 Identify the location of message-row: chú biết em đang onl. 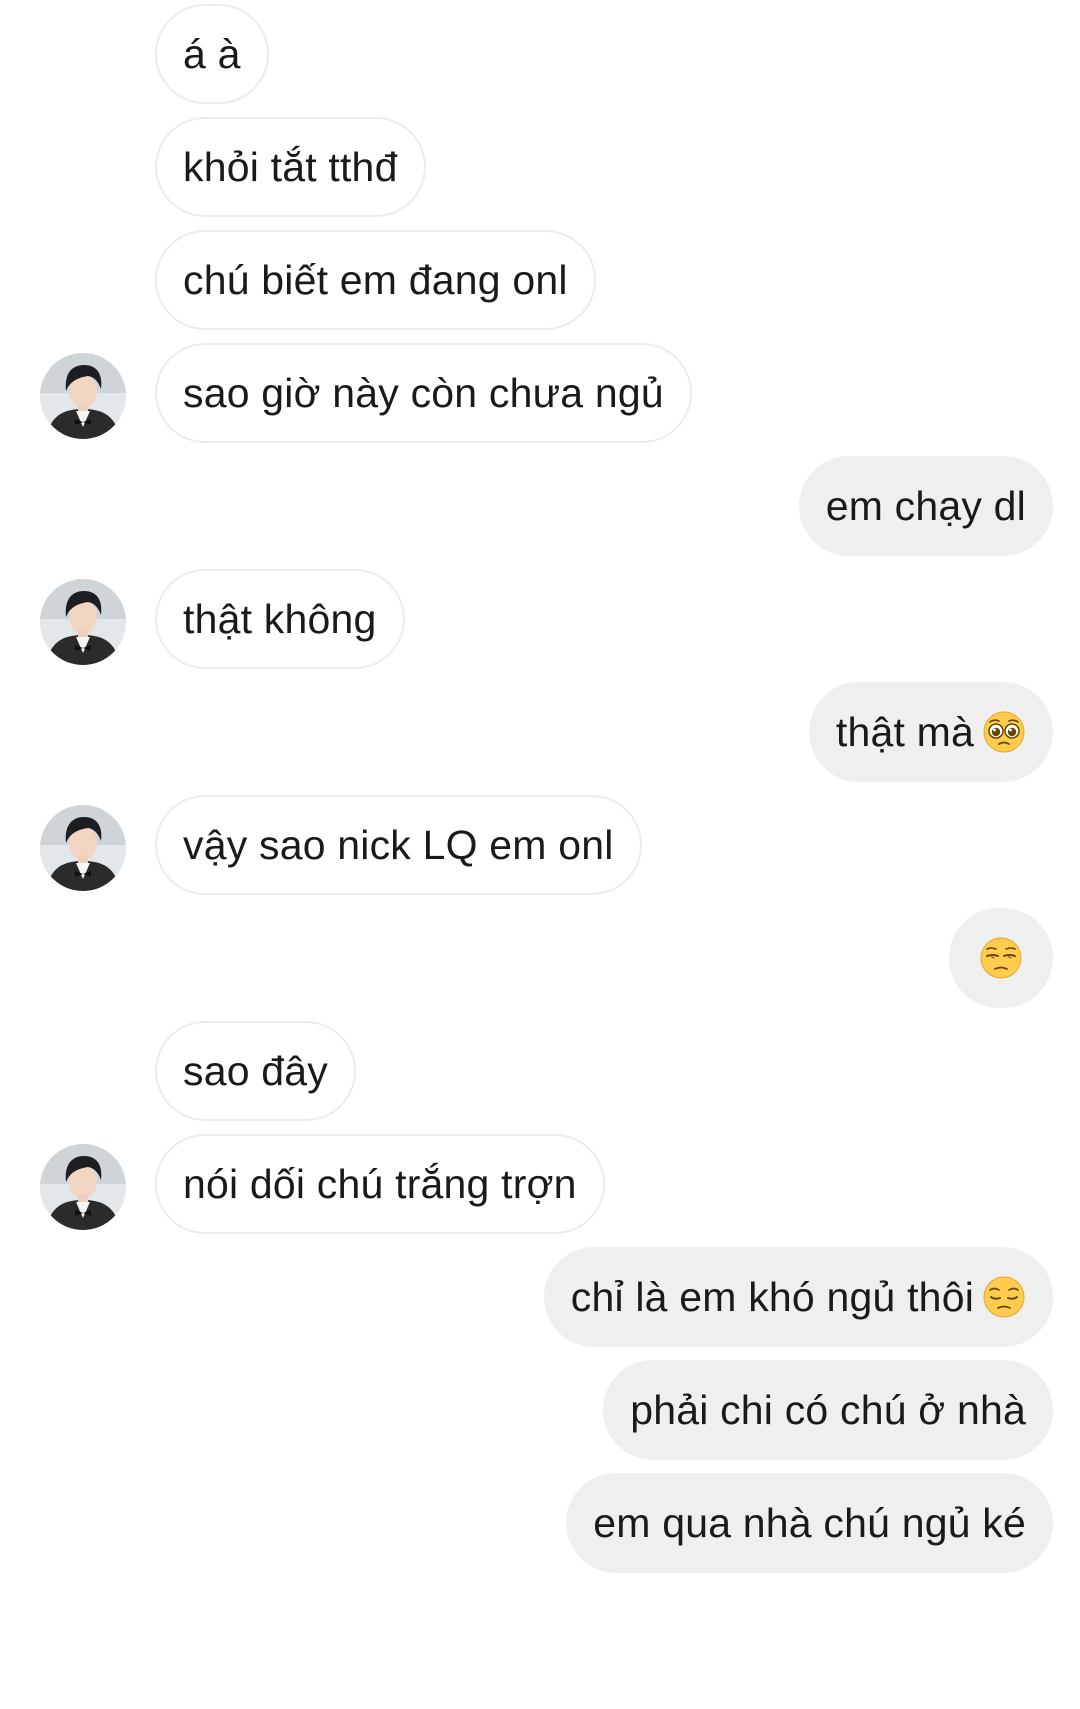
(540, 282).